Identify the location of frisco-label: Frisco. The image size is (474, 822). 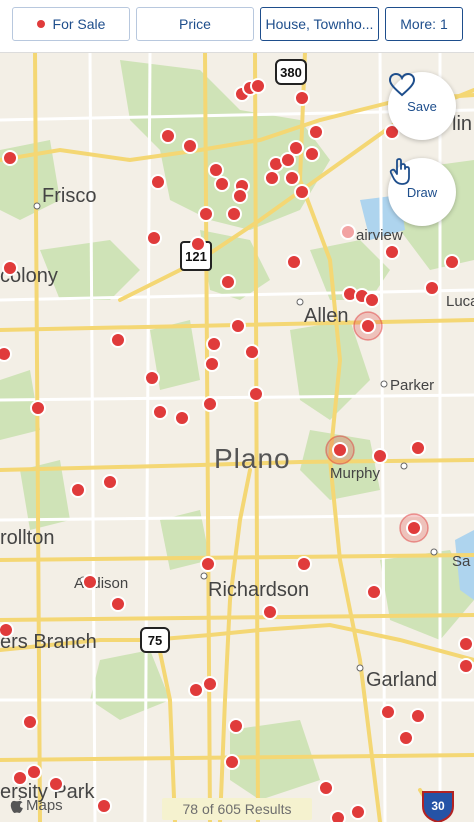
(69, 196).